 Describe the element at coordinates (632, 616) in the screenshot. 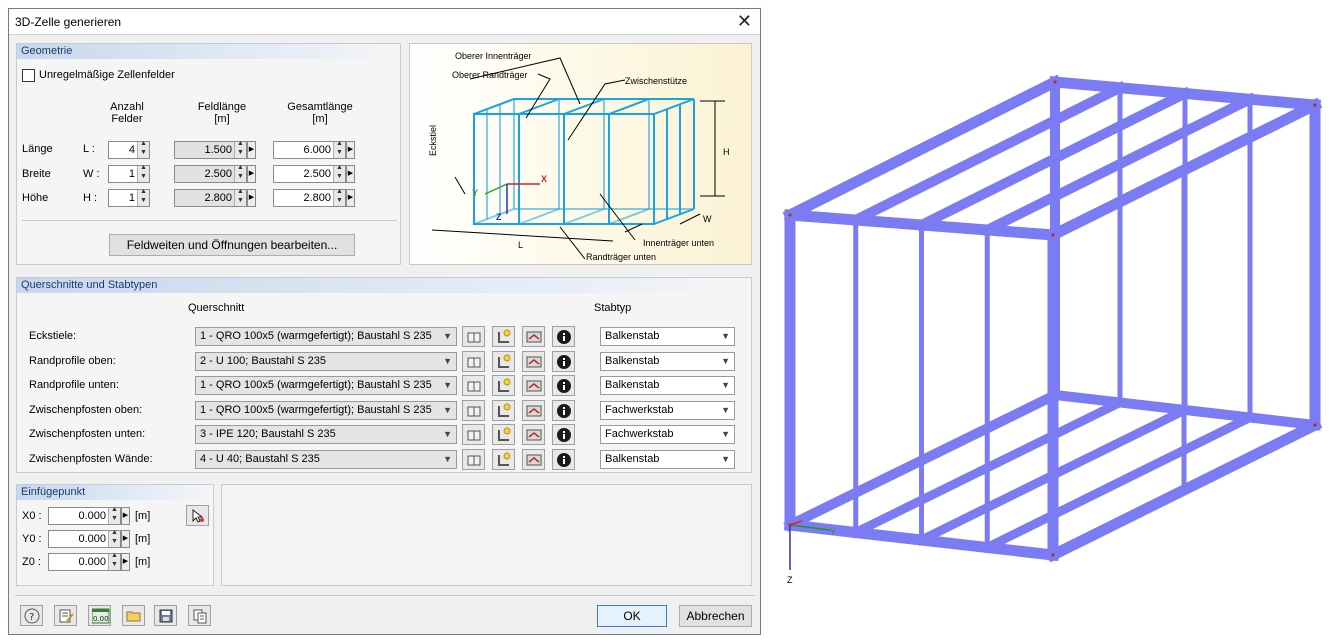

I see `ok-button: OK` at that location.